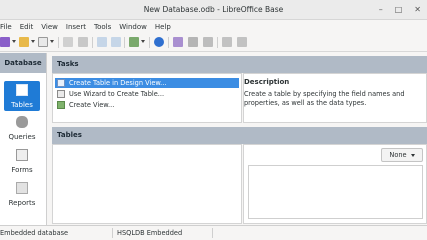 This screenshot has width=427, height=240. Describe the element at coordinates (116, 42) in the screenshot. I see `sort-descending-icon` at that location.